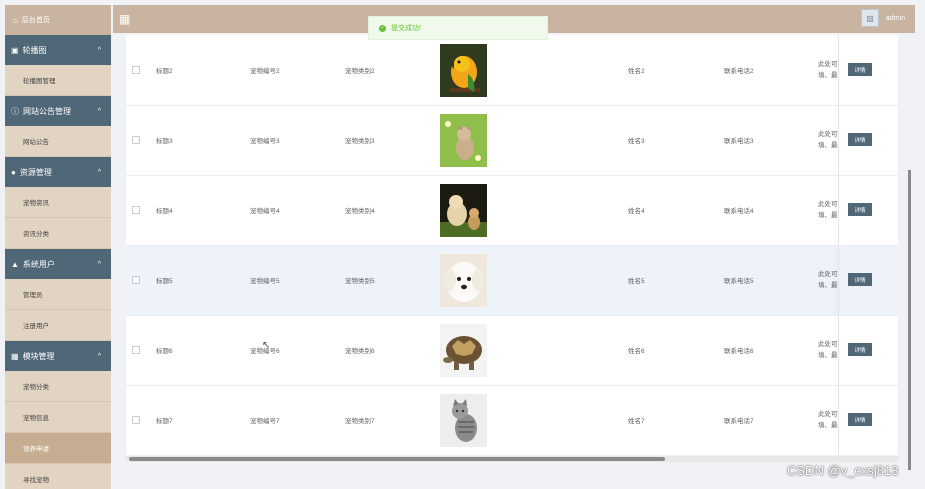 Image resolution: width=925 pixels, height=489 pixels. Describe the element at coordinates (636, 281) in the screenshot. I see `name-cell: 姓名5` at that location.